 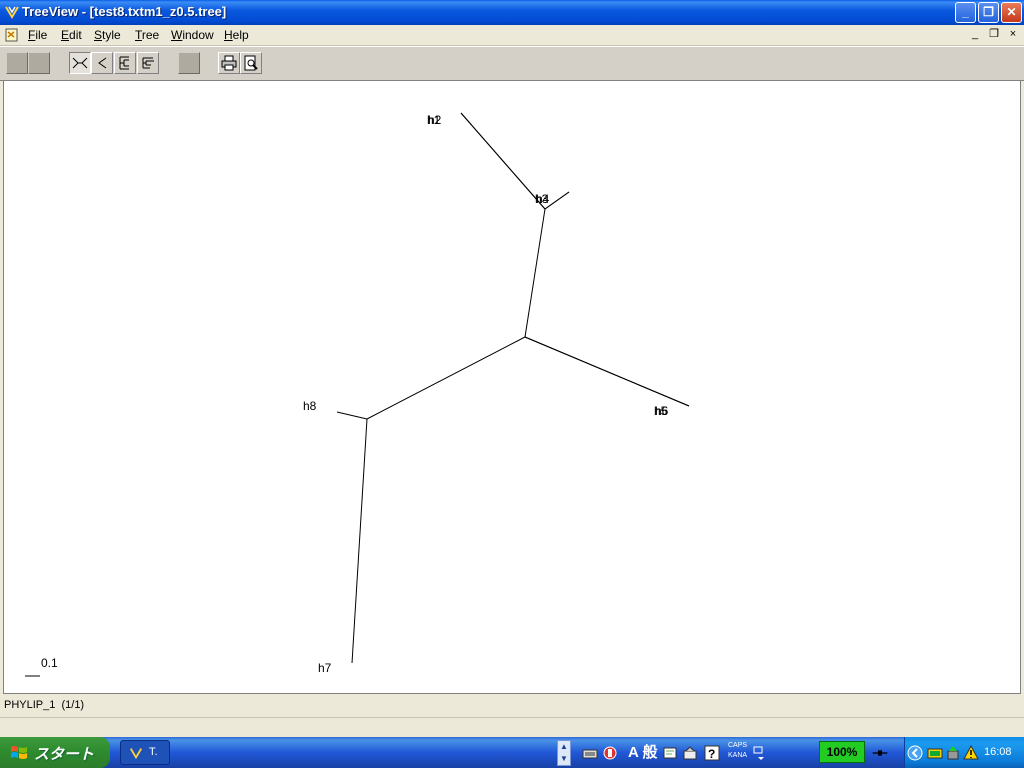 I want to click on tools-icon, so click(x=690, y=753).